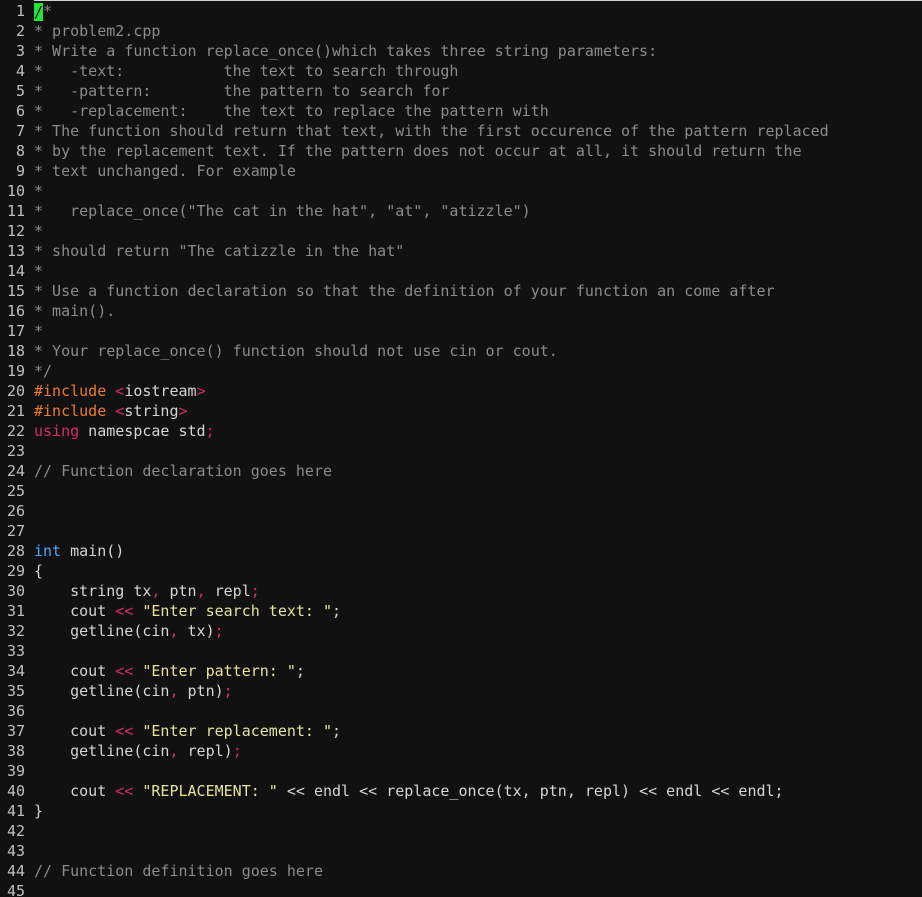  What do you see at coordinates (15, 251) in the screenshot?
I see `line-number: 13` at bounding box center [15, 251].